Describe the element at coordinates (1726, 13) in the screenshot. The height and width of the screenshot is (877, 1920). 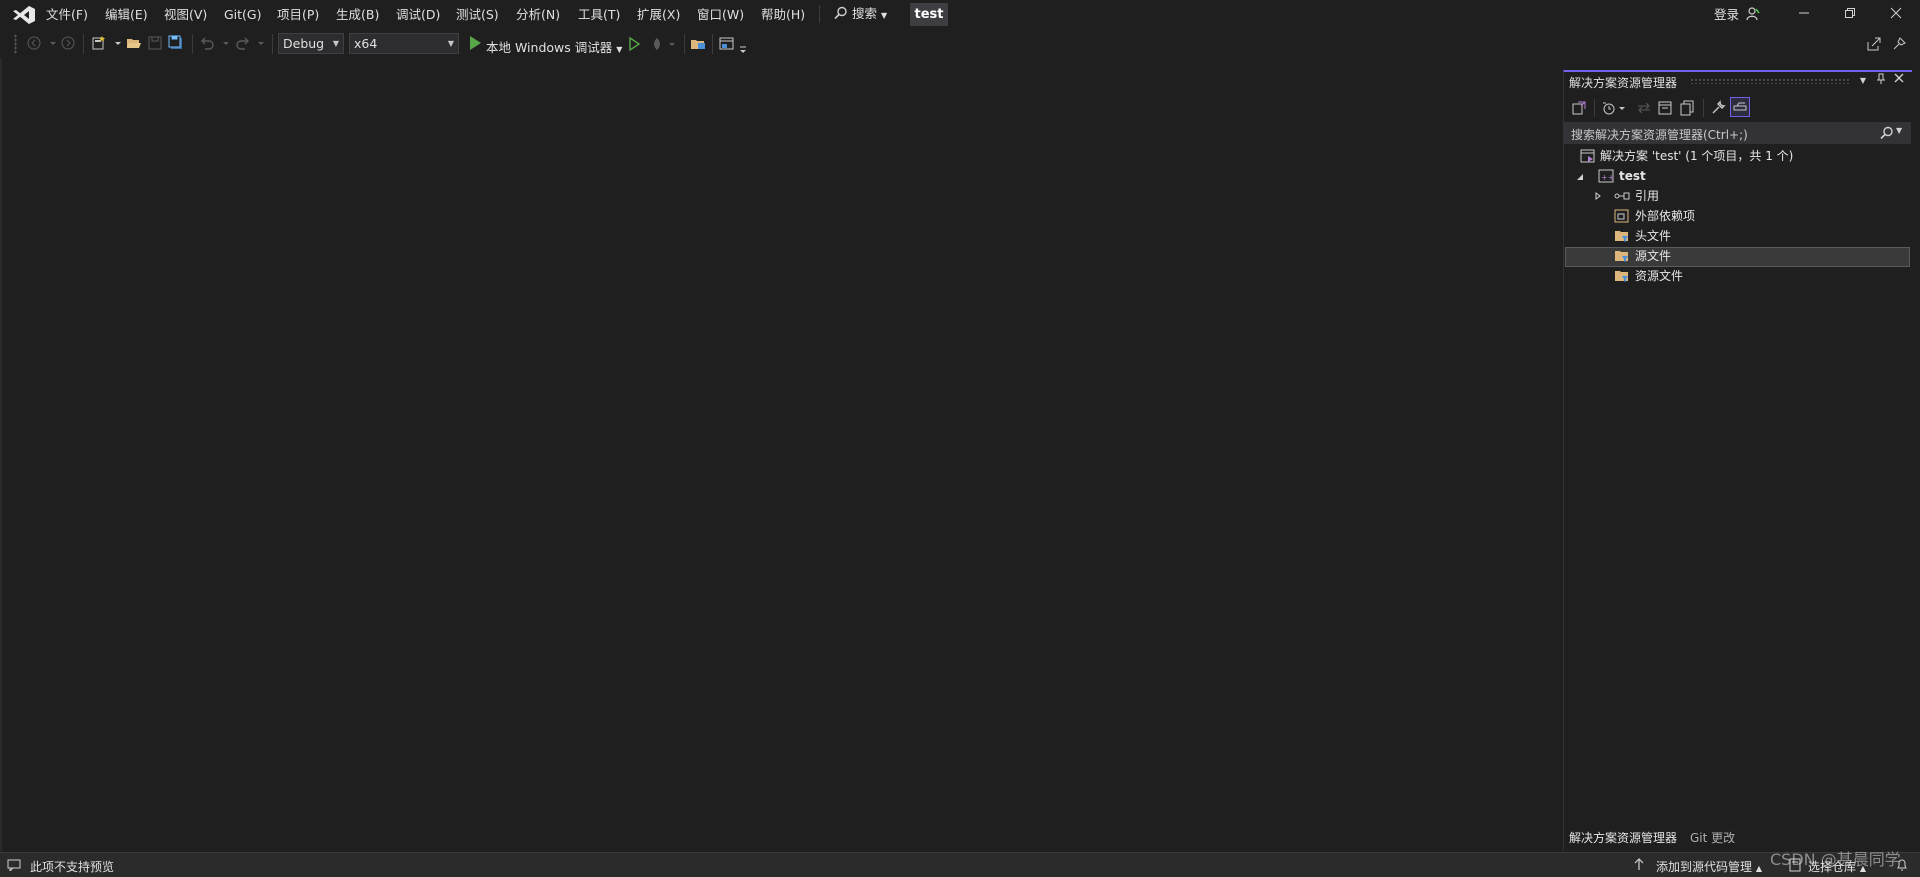
I see `login-link: 登录` at that location.